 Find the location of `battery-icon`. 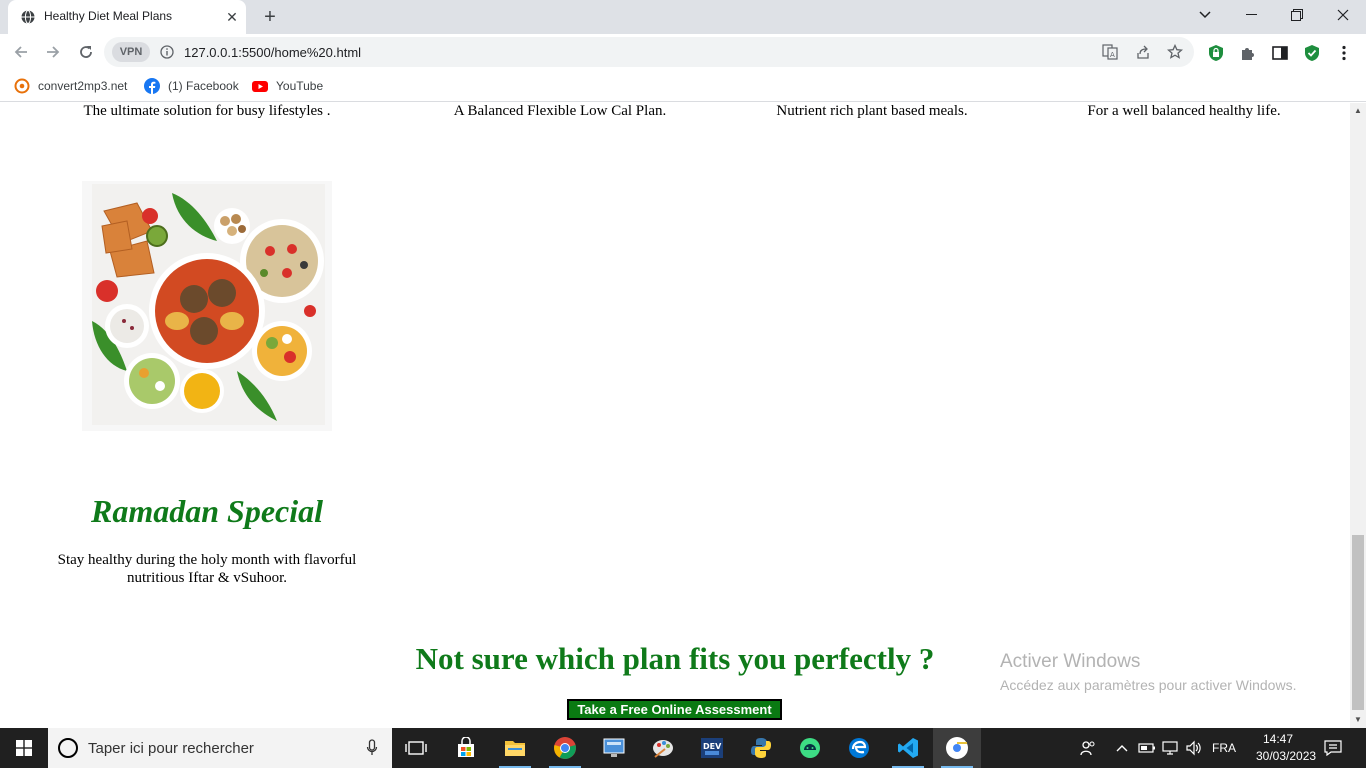

battery-icon is located at coordinates (1147, 748).